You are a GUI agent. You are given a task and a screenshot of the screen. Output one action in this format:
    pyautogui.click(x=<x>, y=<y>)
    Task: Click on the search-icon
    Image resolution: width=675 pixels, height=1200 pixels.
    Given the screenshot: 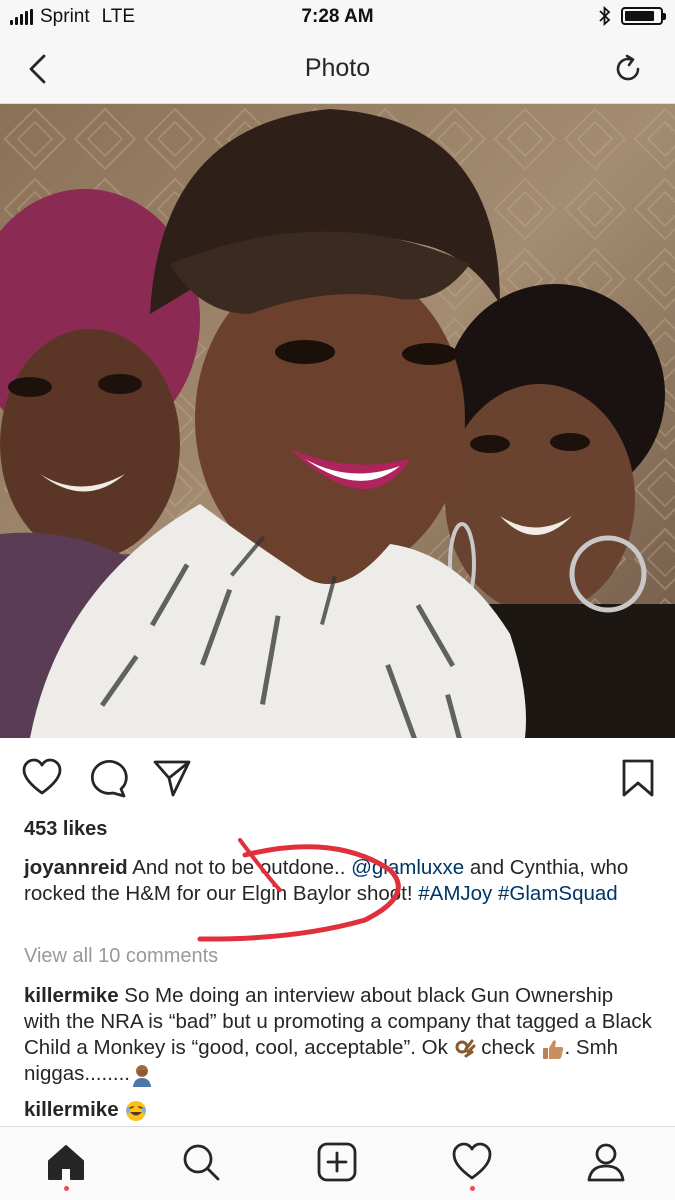 What is the action you would take?
    pyautogui.click(x=201, y=1162)
    